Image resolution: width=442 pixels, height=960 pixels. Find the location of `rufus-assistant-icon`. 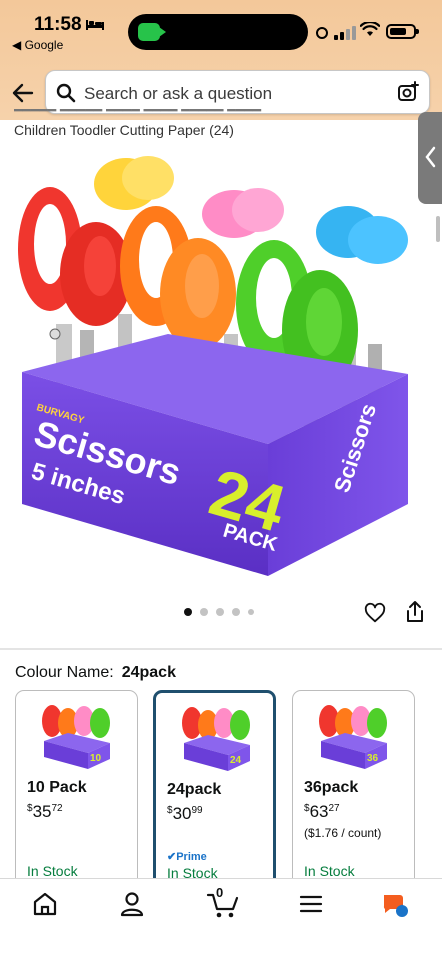

rufus-assistant-icon is located at coordinates (395, 904).